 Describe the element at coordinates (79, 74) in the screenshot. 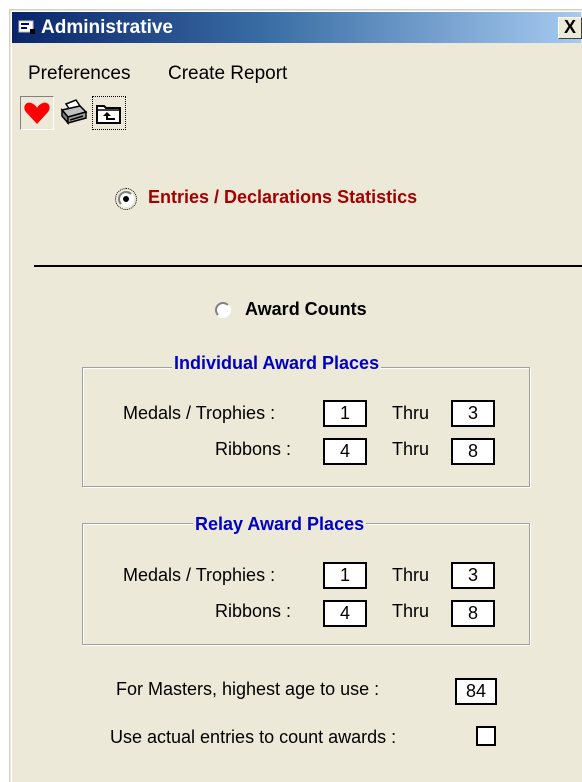

I see `menu-preferences: Preferences` at that location.